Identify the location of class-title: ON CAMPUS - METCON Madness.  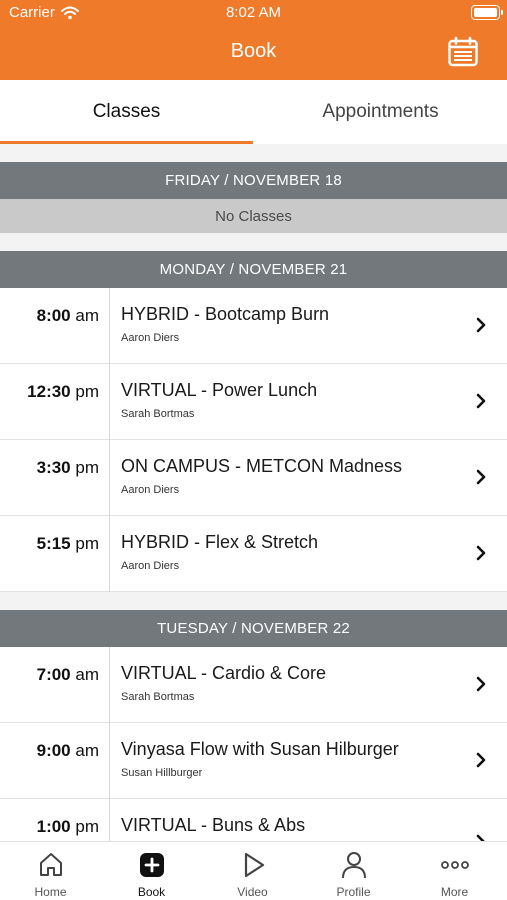
(262, 466).